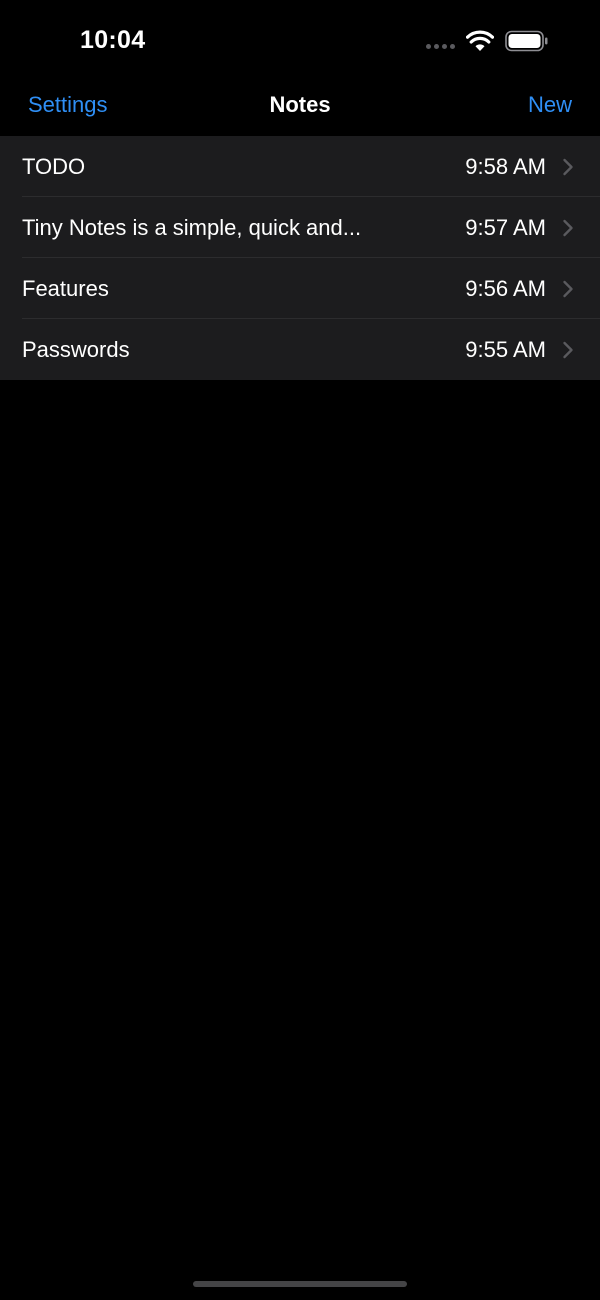  I want to click on list-item: TODO 9:58 AM, so click(300, 166).